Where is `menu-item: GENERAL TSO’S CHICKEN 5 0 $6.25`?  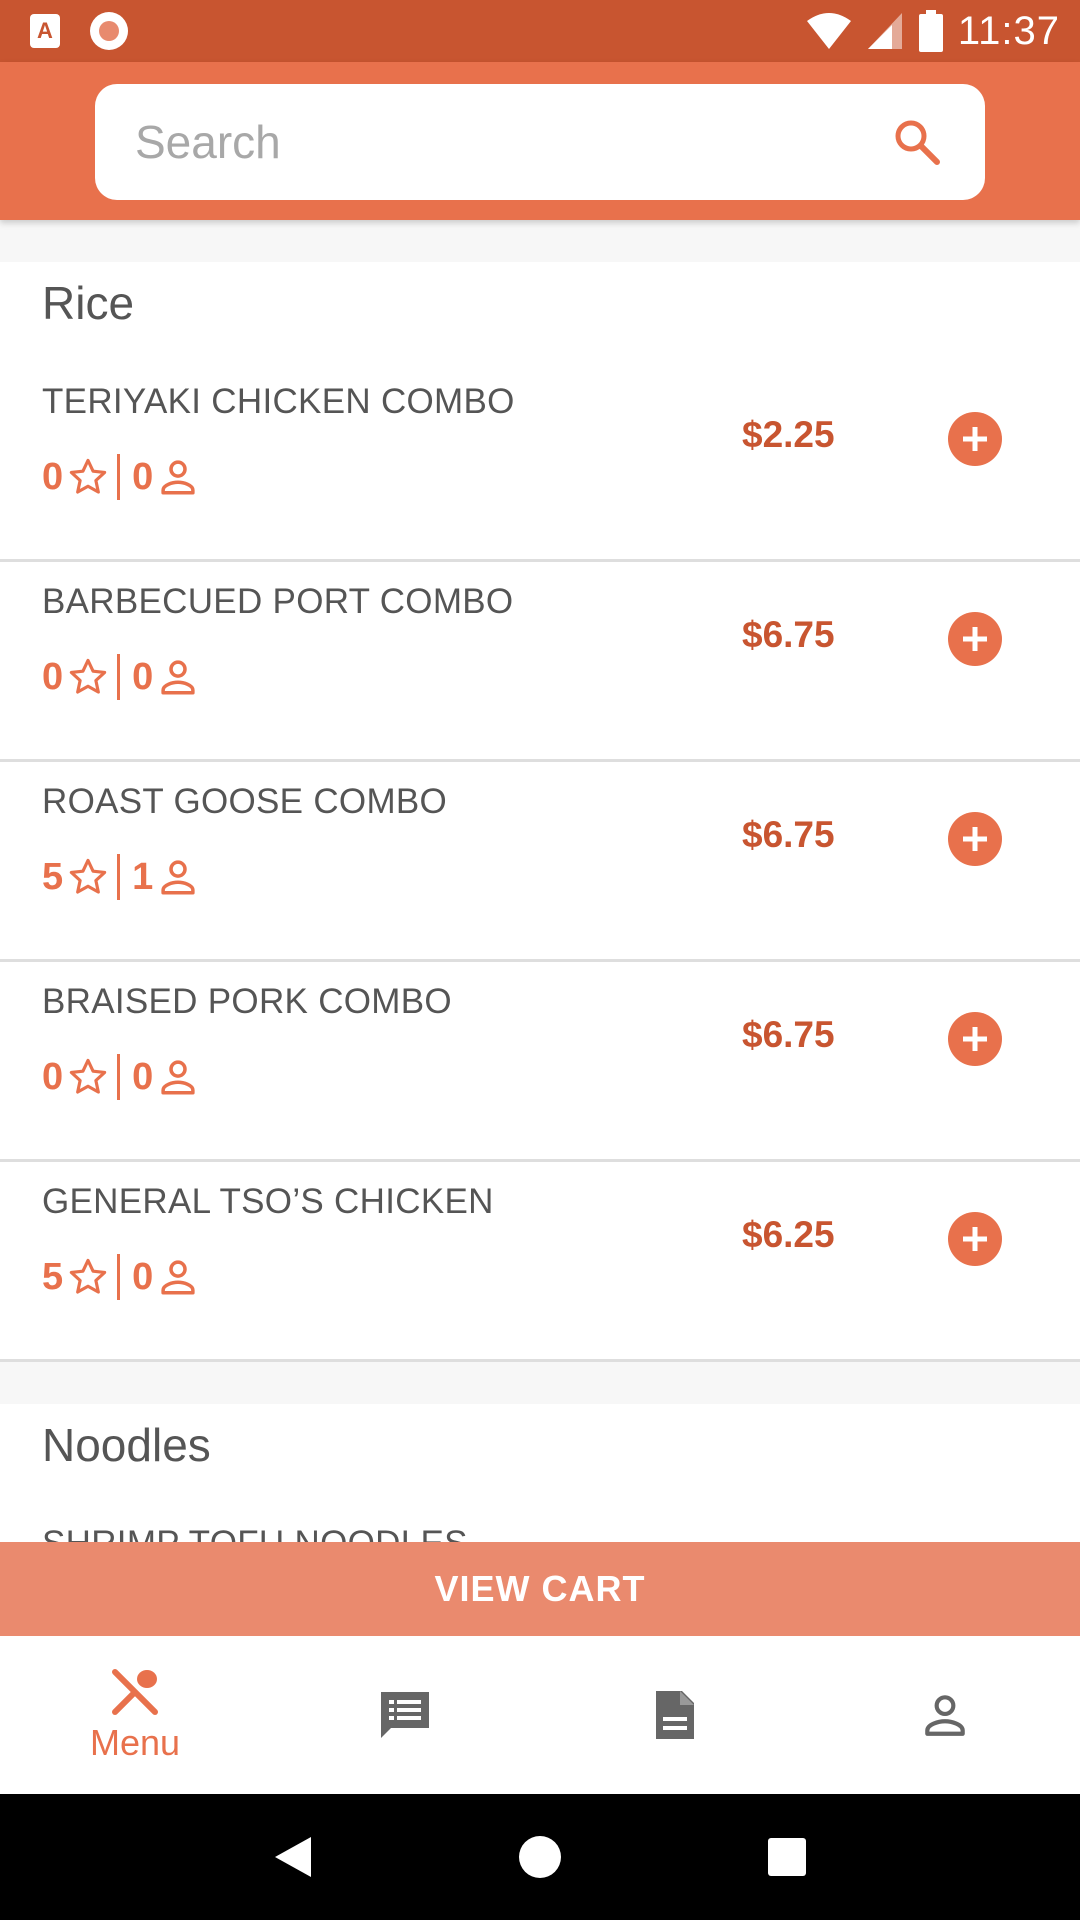 menu-item: GENERAL TSO’S CHICKEN 5 0 $6.25 is located at coordinates (540, 1262).